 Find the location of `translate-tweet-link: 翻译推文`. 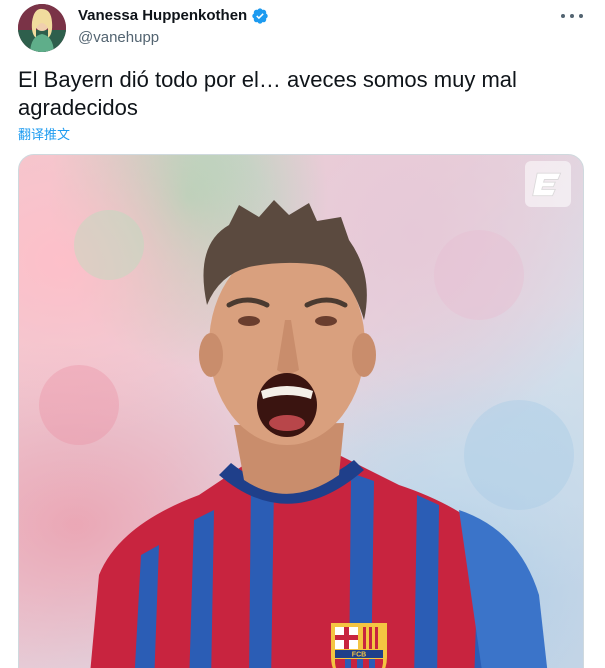

translate-tweet-link: 翻译推文 is located at coordinates (44, 133).